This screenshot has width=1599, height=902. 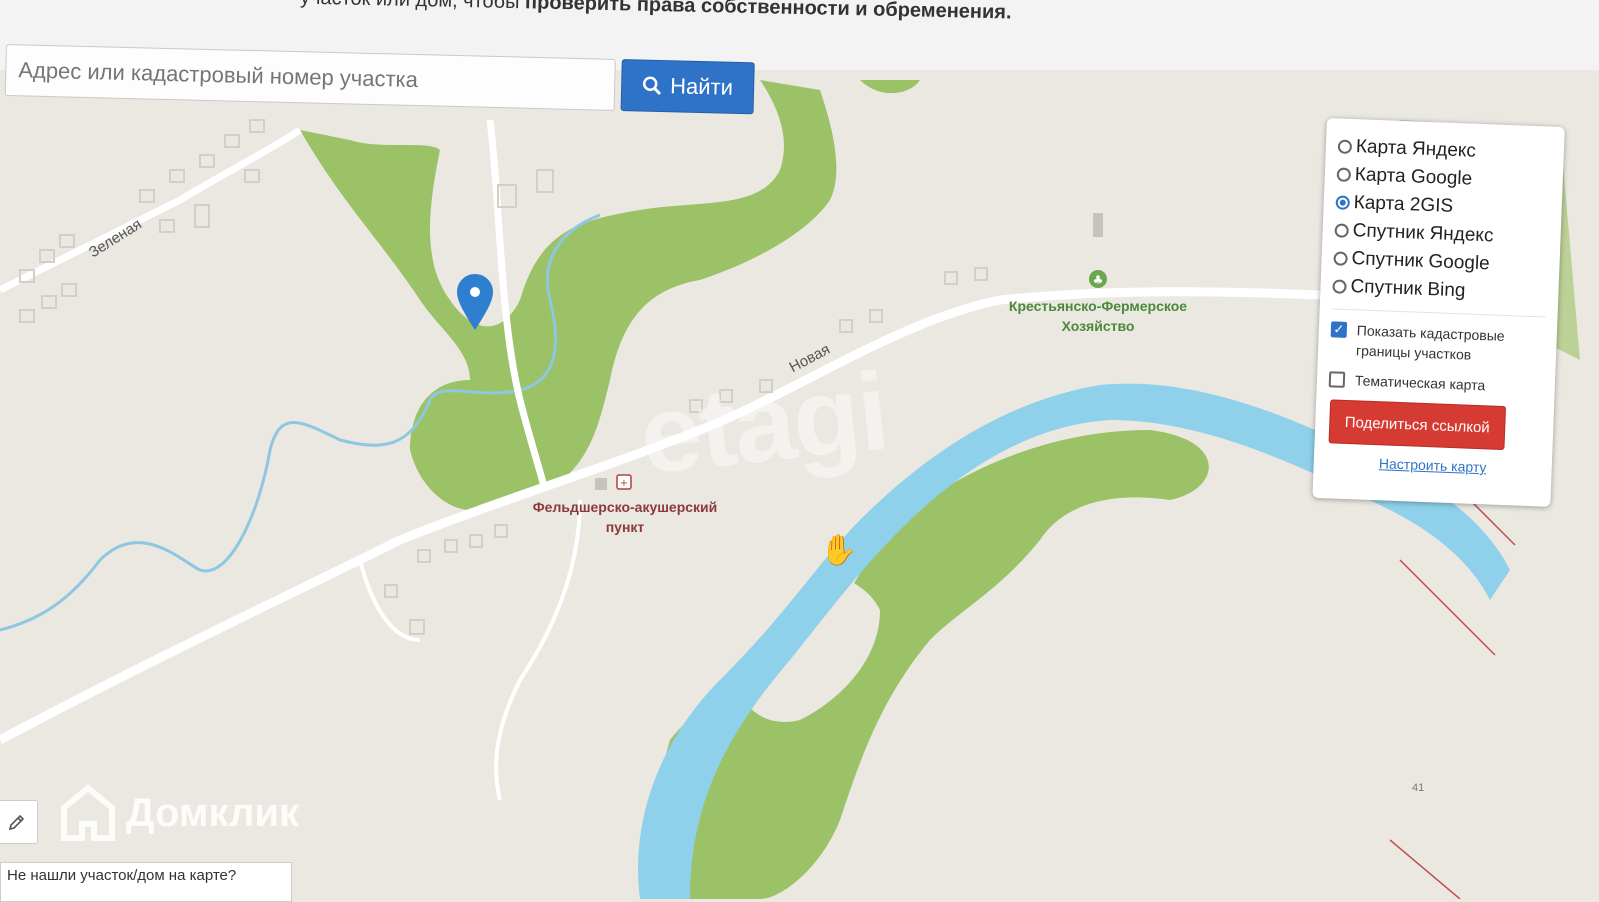 I want to click on layer-option-label: Карта Яндекс, so click(x=1416, y=149).